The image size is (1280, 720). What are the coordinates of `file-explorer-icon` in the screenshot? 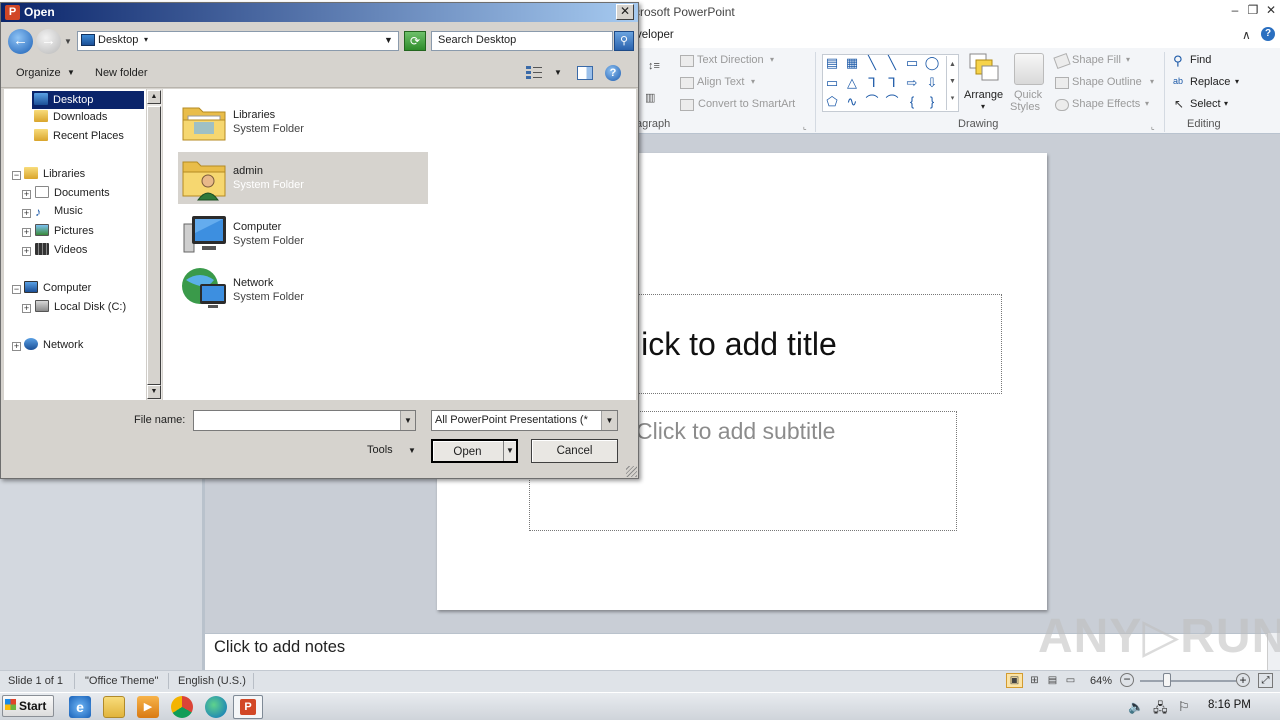 It's located at (114, 707).